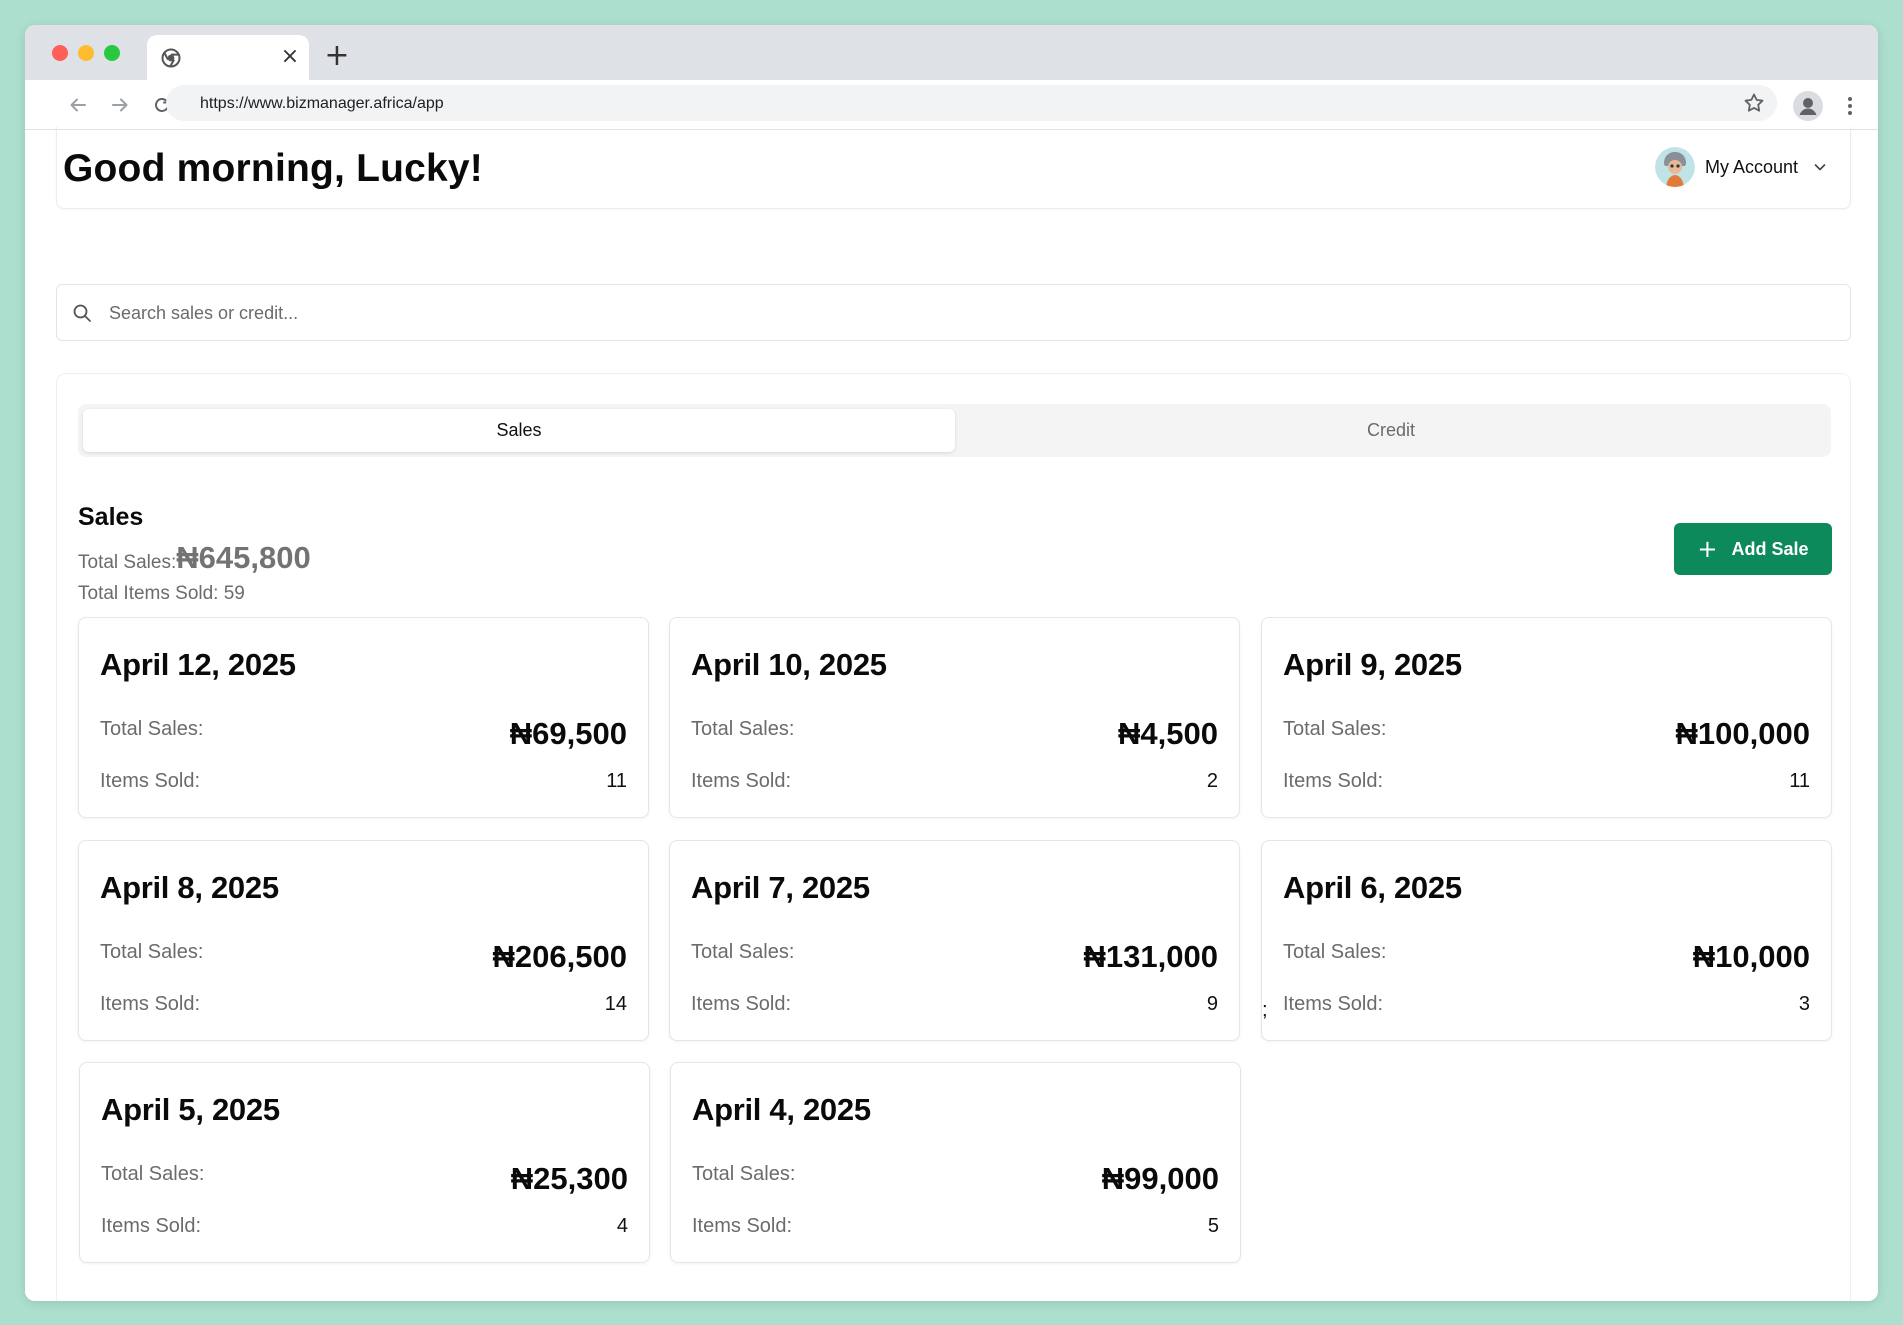 The height and width of the screenshot is (1325, 1903). What do you see at coordinates (622, 1226) in the screenshot?
I see `day-items-sold: 4` at bounding box center [622, 1226].